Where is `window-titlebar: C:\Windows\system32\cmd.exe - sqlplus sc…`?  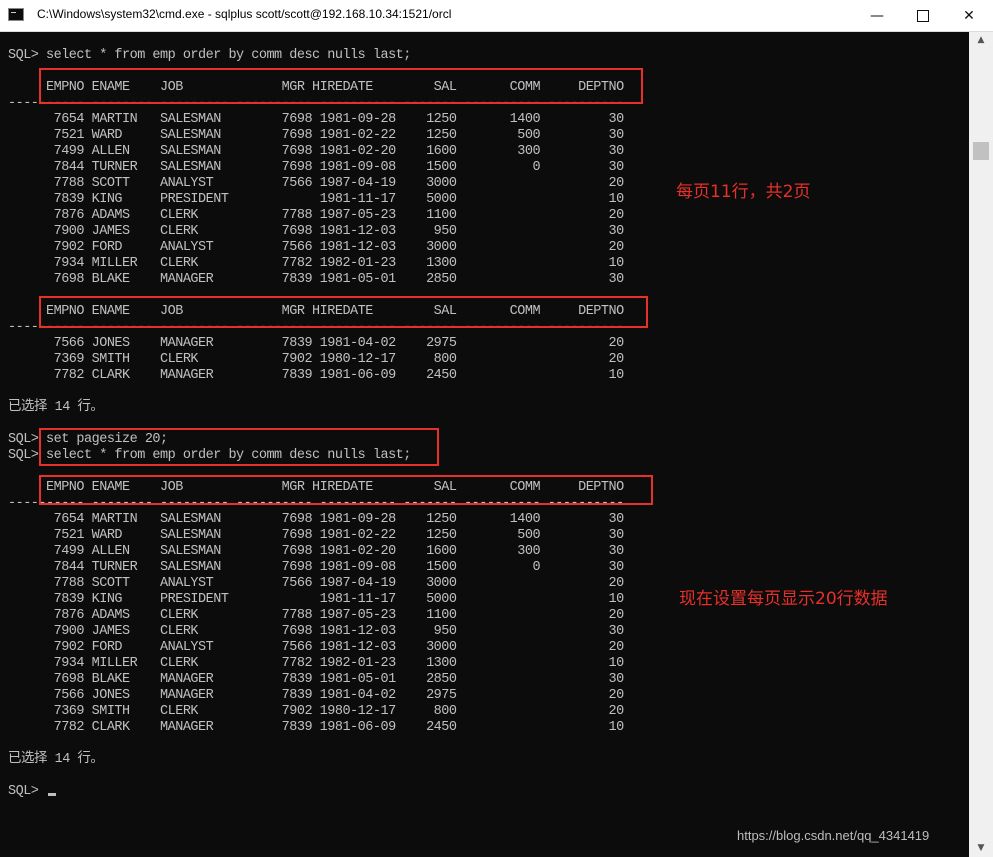 window-titlebar: C:\Windows\system32\cmd.exe - sqlplus sc… is located at coordinates (496, 16).